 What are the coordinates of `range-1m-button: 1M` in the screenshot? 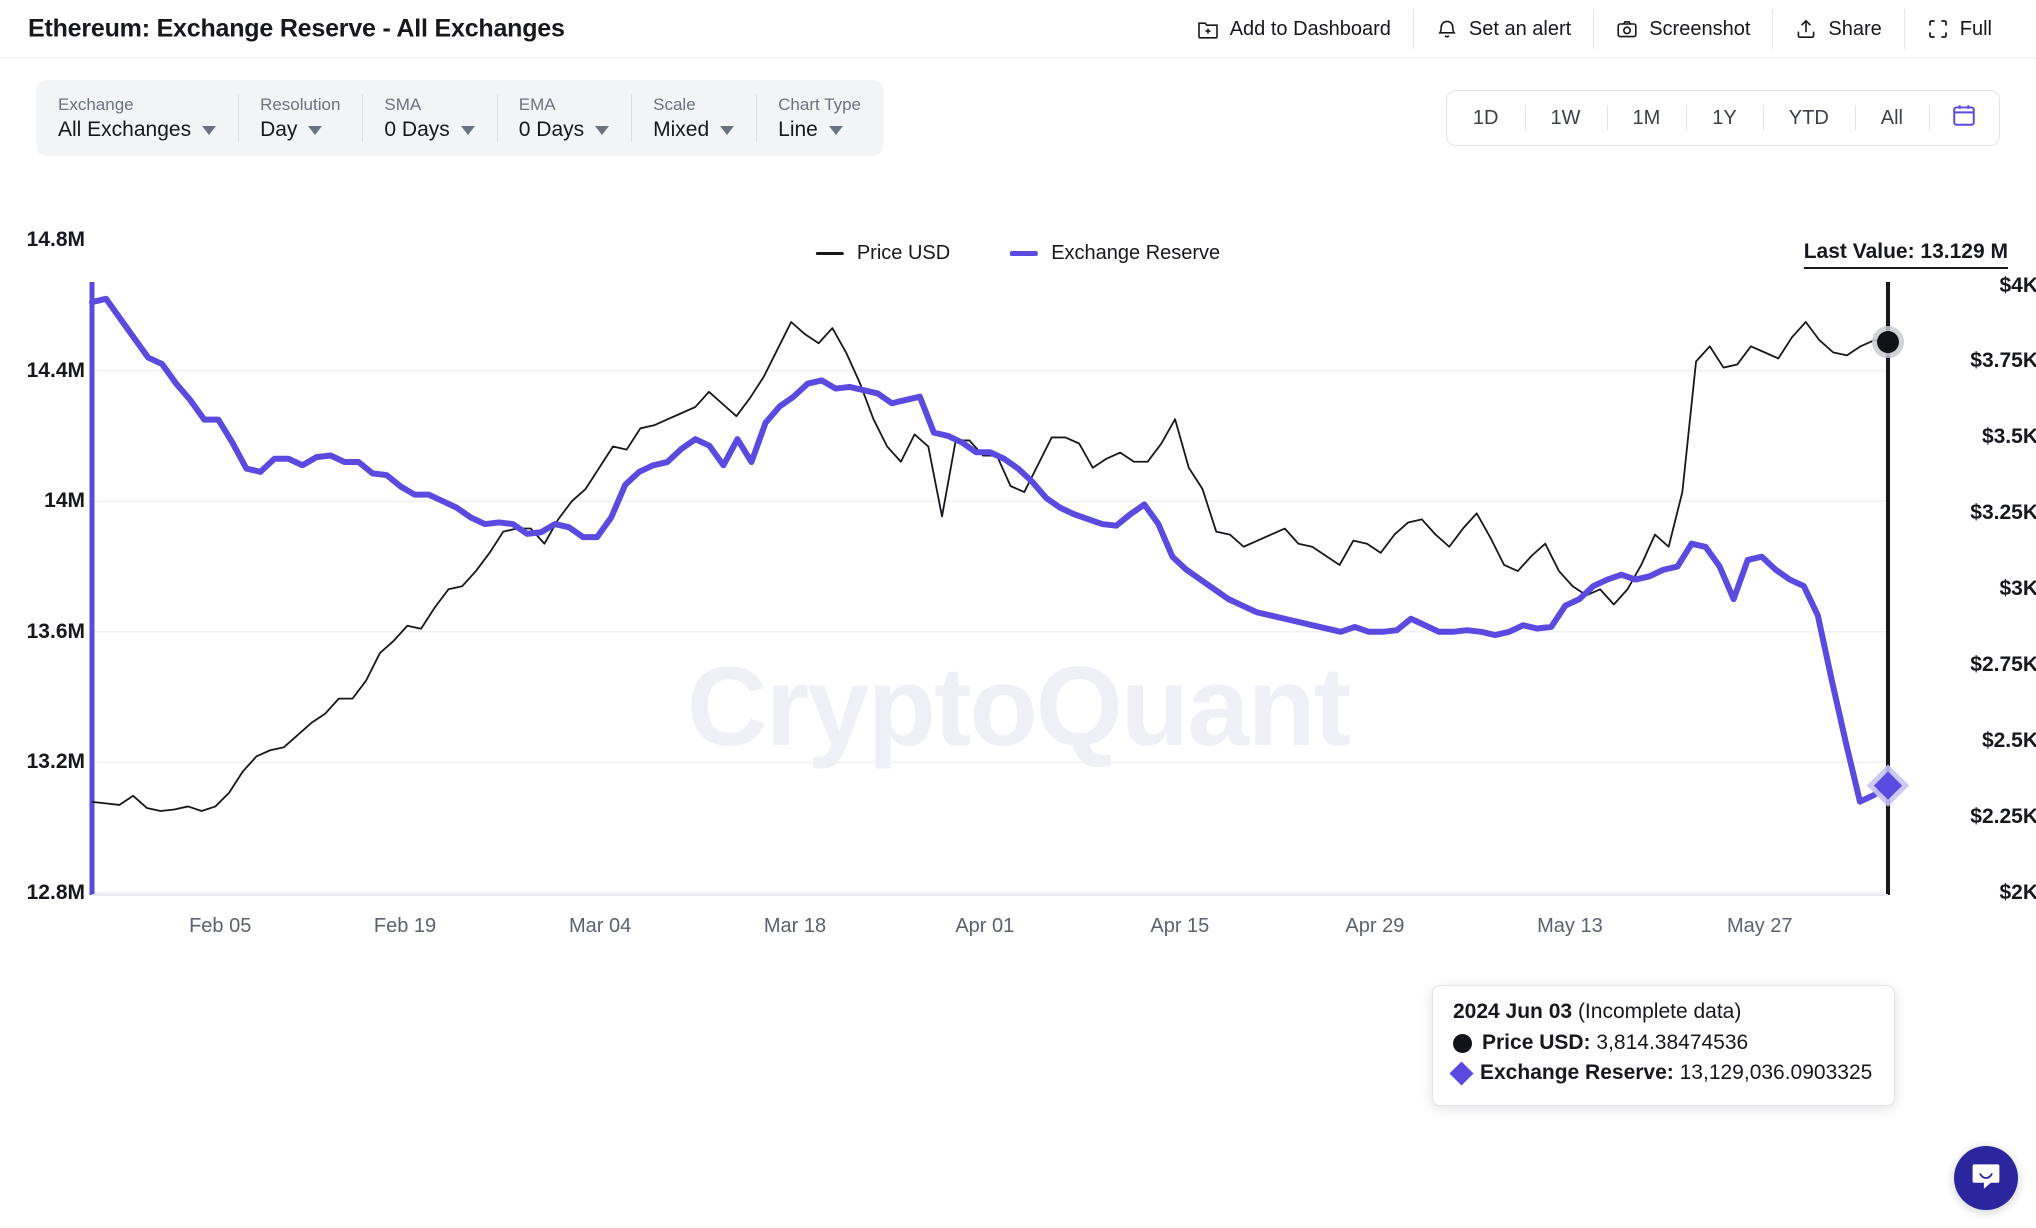 It's located at (1646, 118).